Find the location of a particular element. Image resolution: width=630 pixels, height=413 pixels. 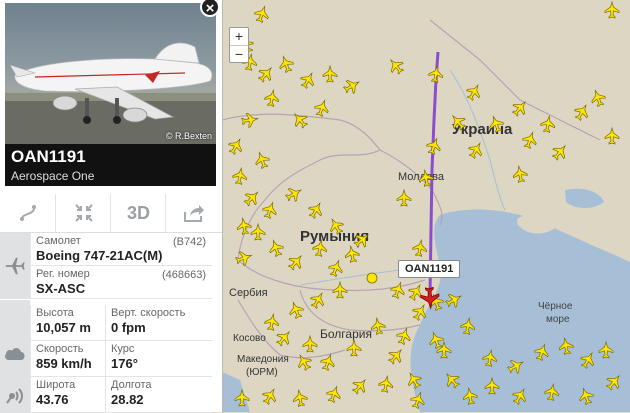

flight-toolbar: 3D is located at coordinates (111, 213).